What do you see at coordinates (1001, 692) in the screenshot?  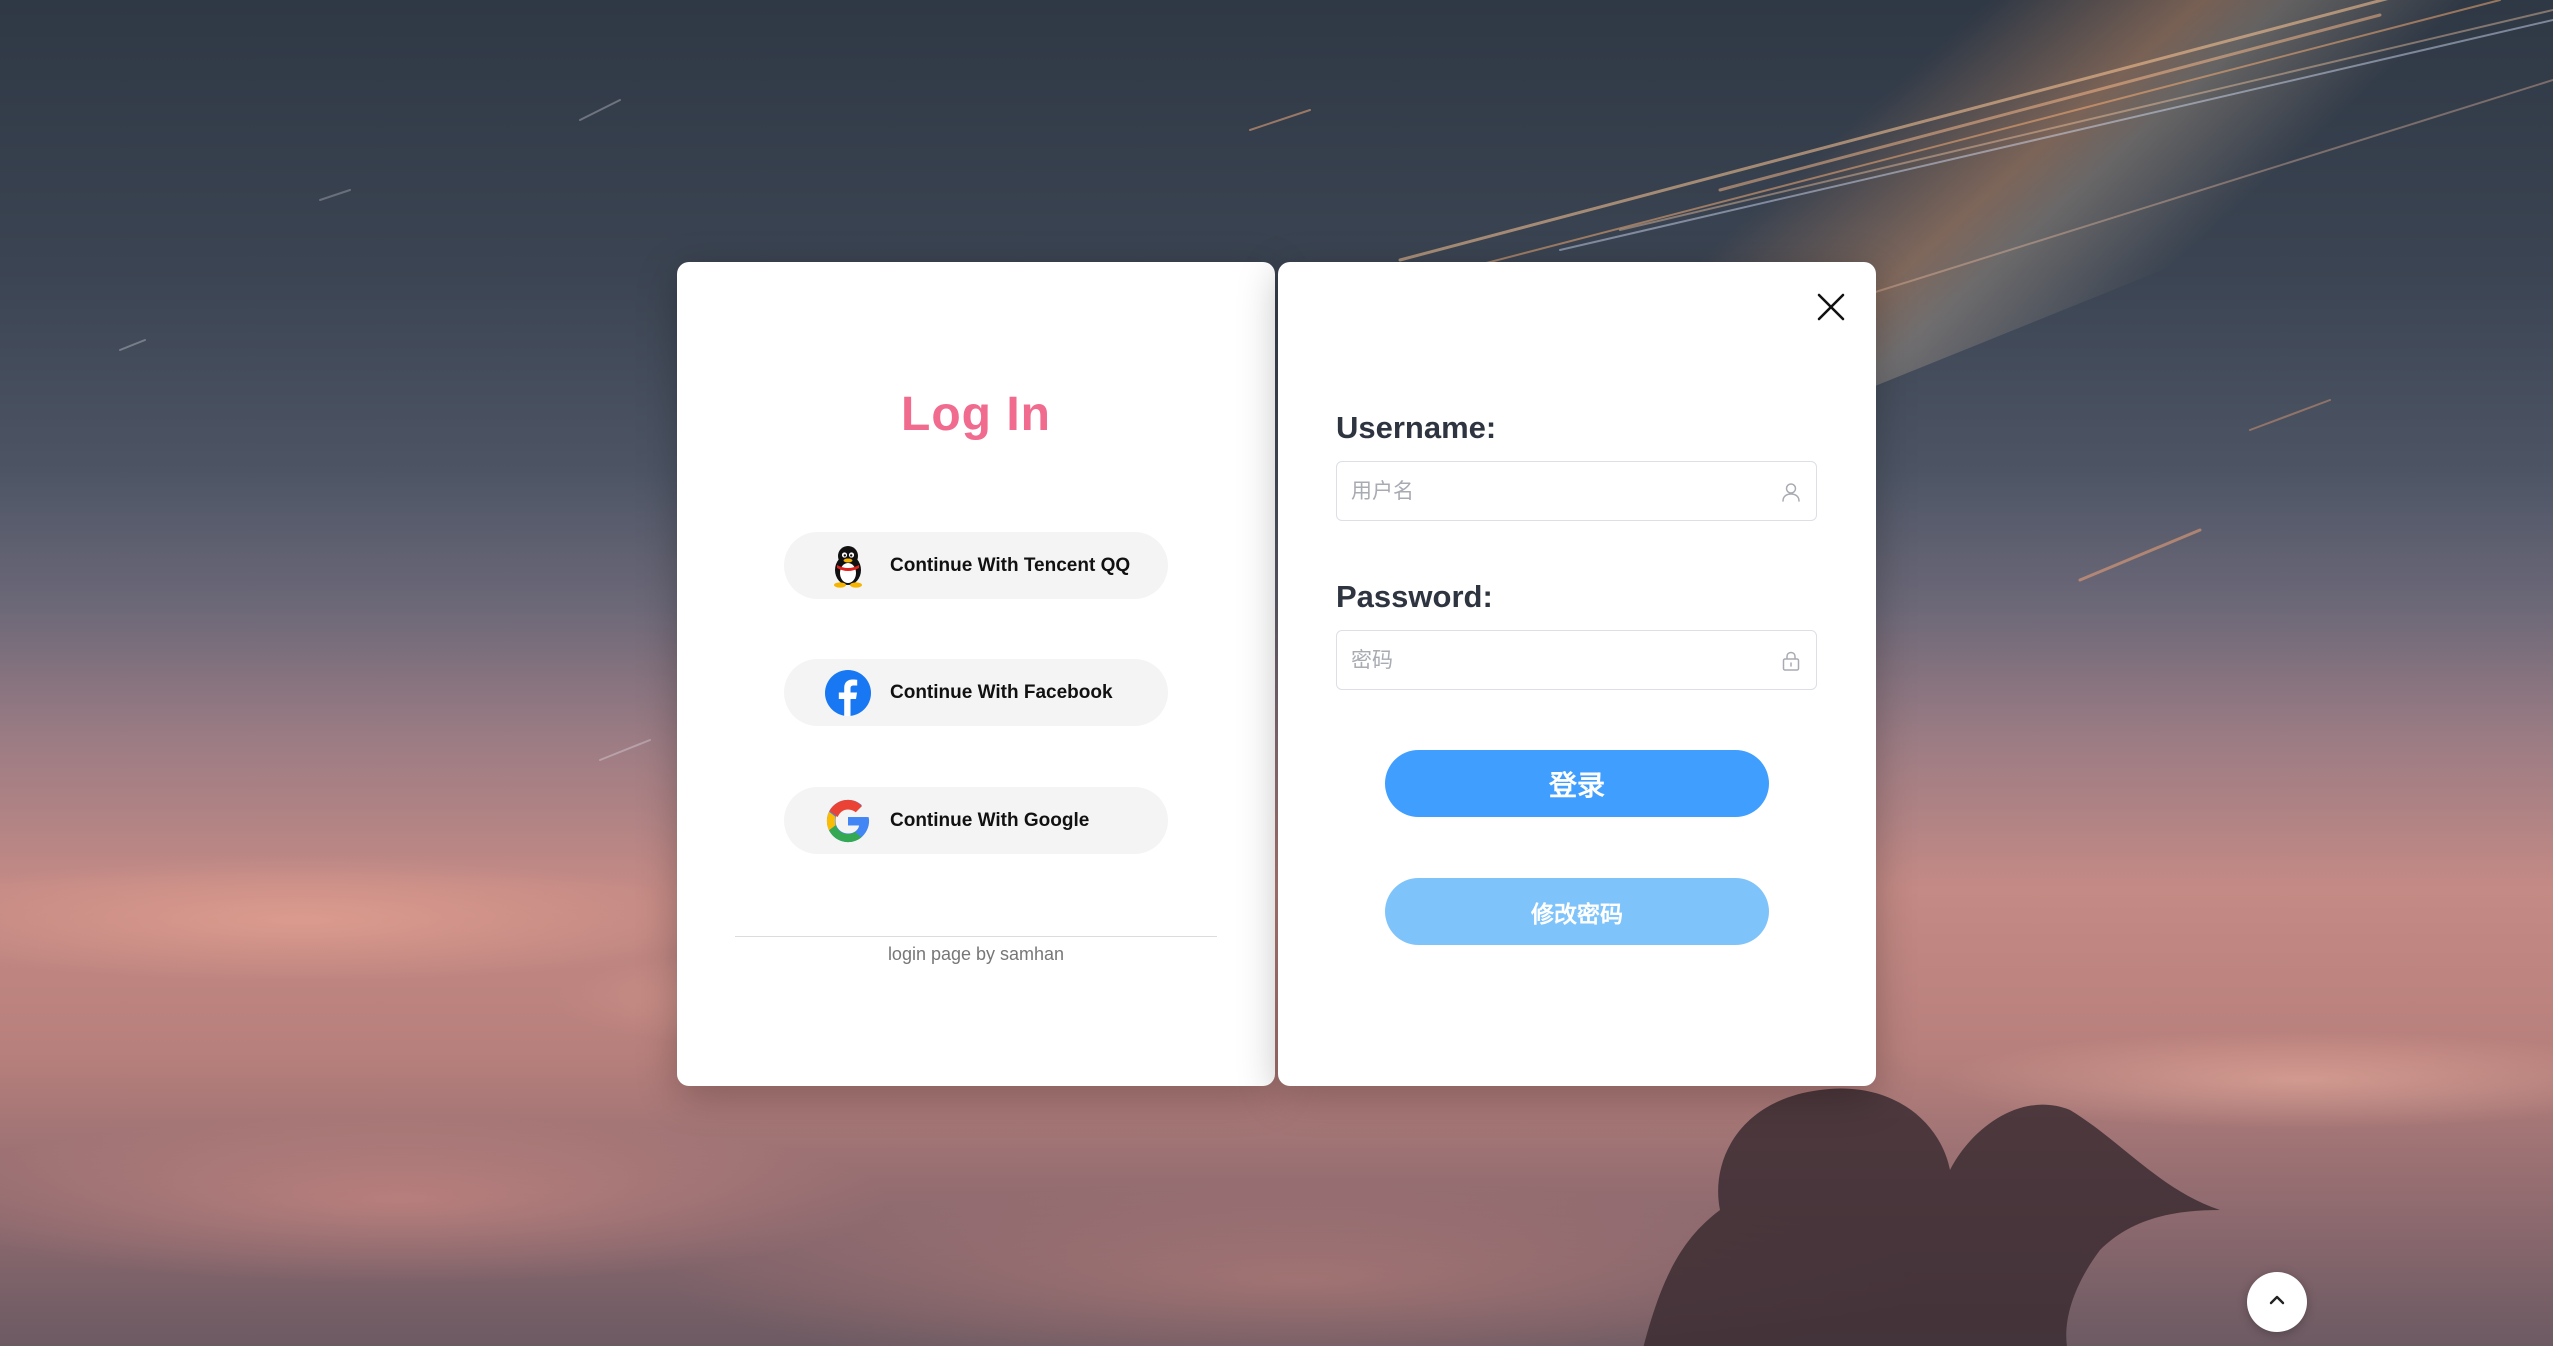 I see `facebook-login-label: Continue With Facebook` at bounding box center [1001, 692].